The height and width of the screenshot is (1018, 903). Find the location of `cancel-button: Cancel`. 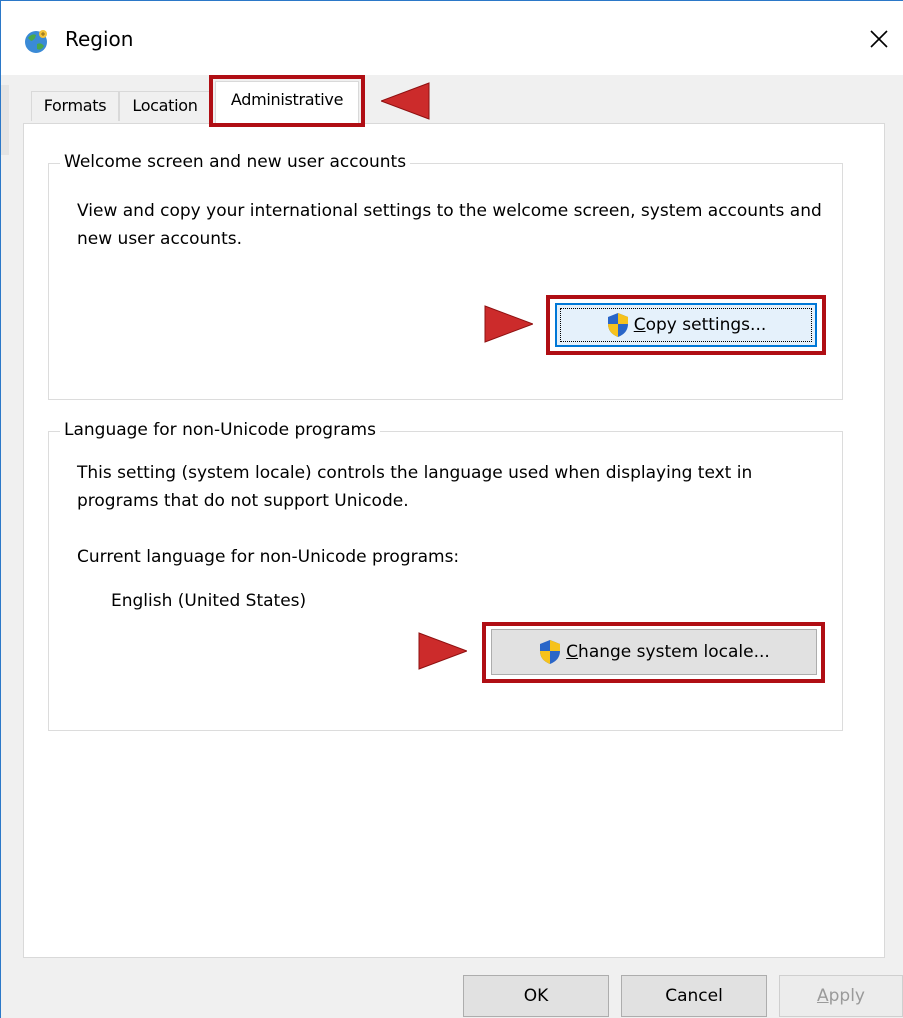

cancel-button: Cancel is located at coordinates (694, 996).